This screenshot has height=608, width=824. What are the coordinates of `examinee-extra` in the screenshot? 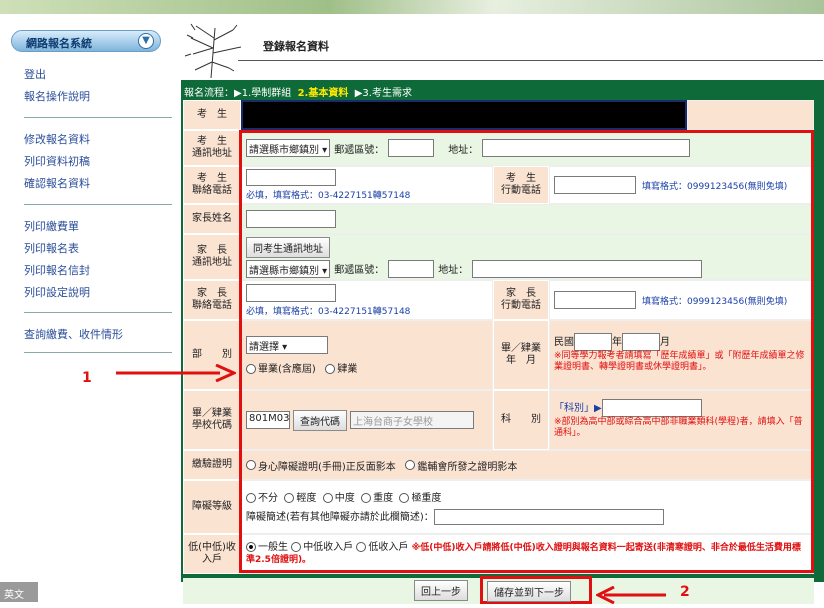 It's located at (750, 115).